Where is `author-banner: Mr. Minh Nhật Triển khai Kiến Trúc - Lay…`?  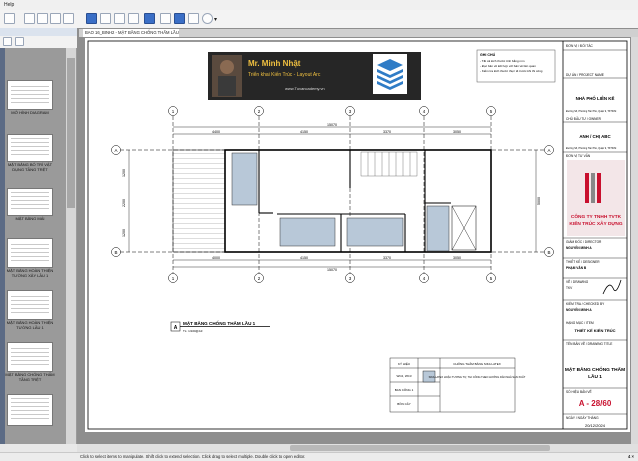
author-banner: Mr. Minh Nhật Triển khai Kiến Trúc - Lay… is located at coordinates (314, 76).